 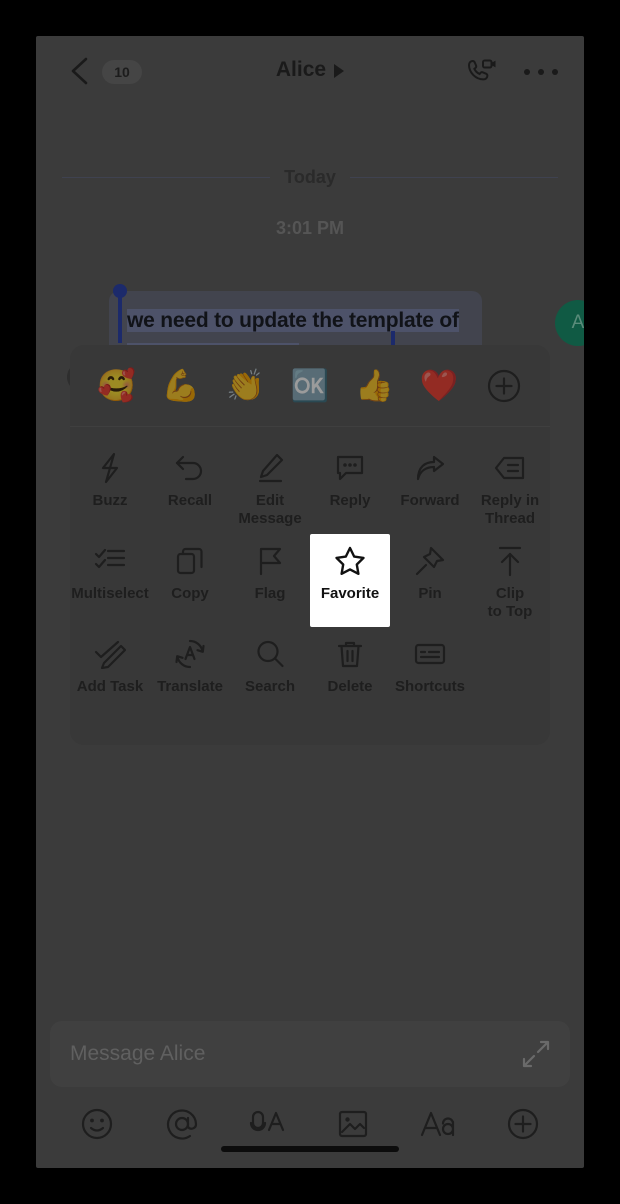 What do you see at coordinates (350, 686) in the screenshot?
I see `menu-item-label: Delete` at bounding box center [350, 686].